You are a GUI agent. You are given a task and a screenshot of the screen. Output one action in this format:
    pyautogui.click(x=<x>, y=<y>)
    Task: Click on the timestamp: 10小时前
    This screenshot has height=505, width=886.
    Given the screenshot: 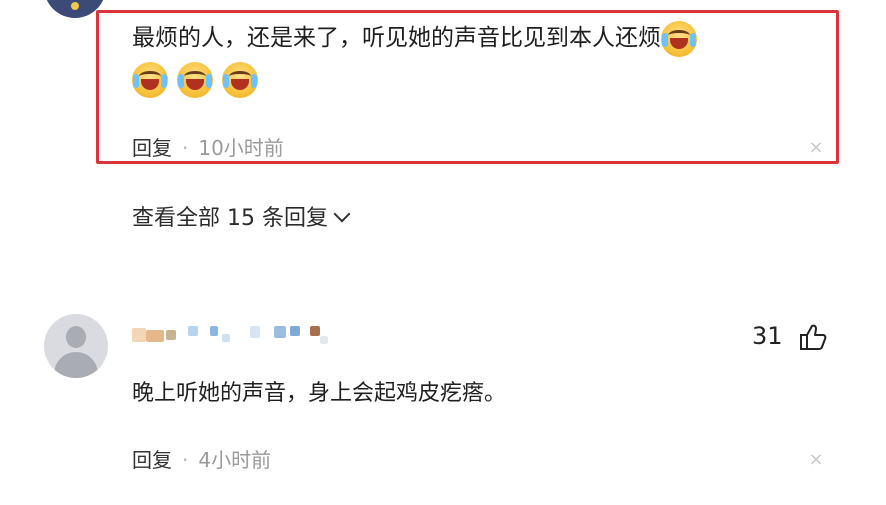 What is the action you would take?
    pyautogui.click(x=241, y=148)
    